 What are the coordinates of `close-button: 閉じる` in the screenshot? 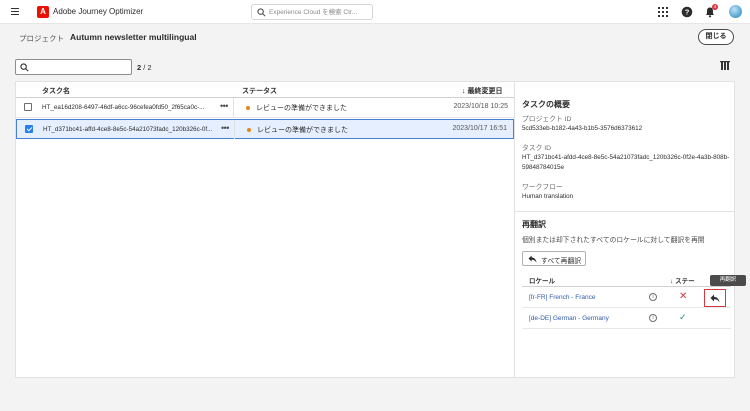 It's located at (716, 37).